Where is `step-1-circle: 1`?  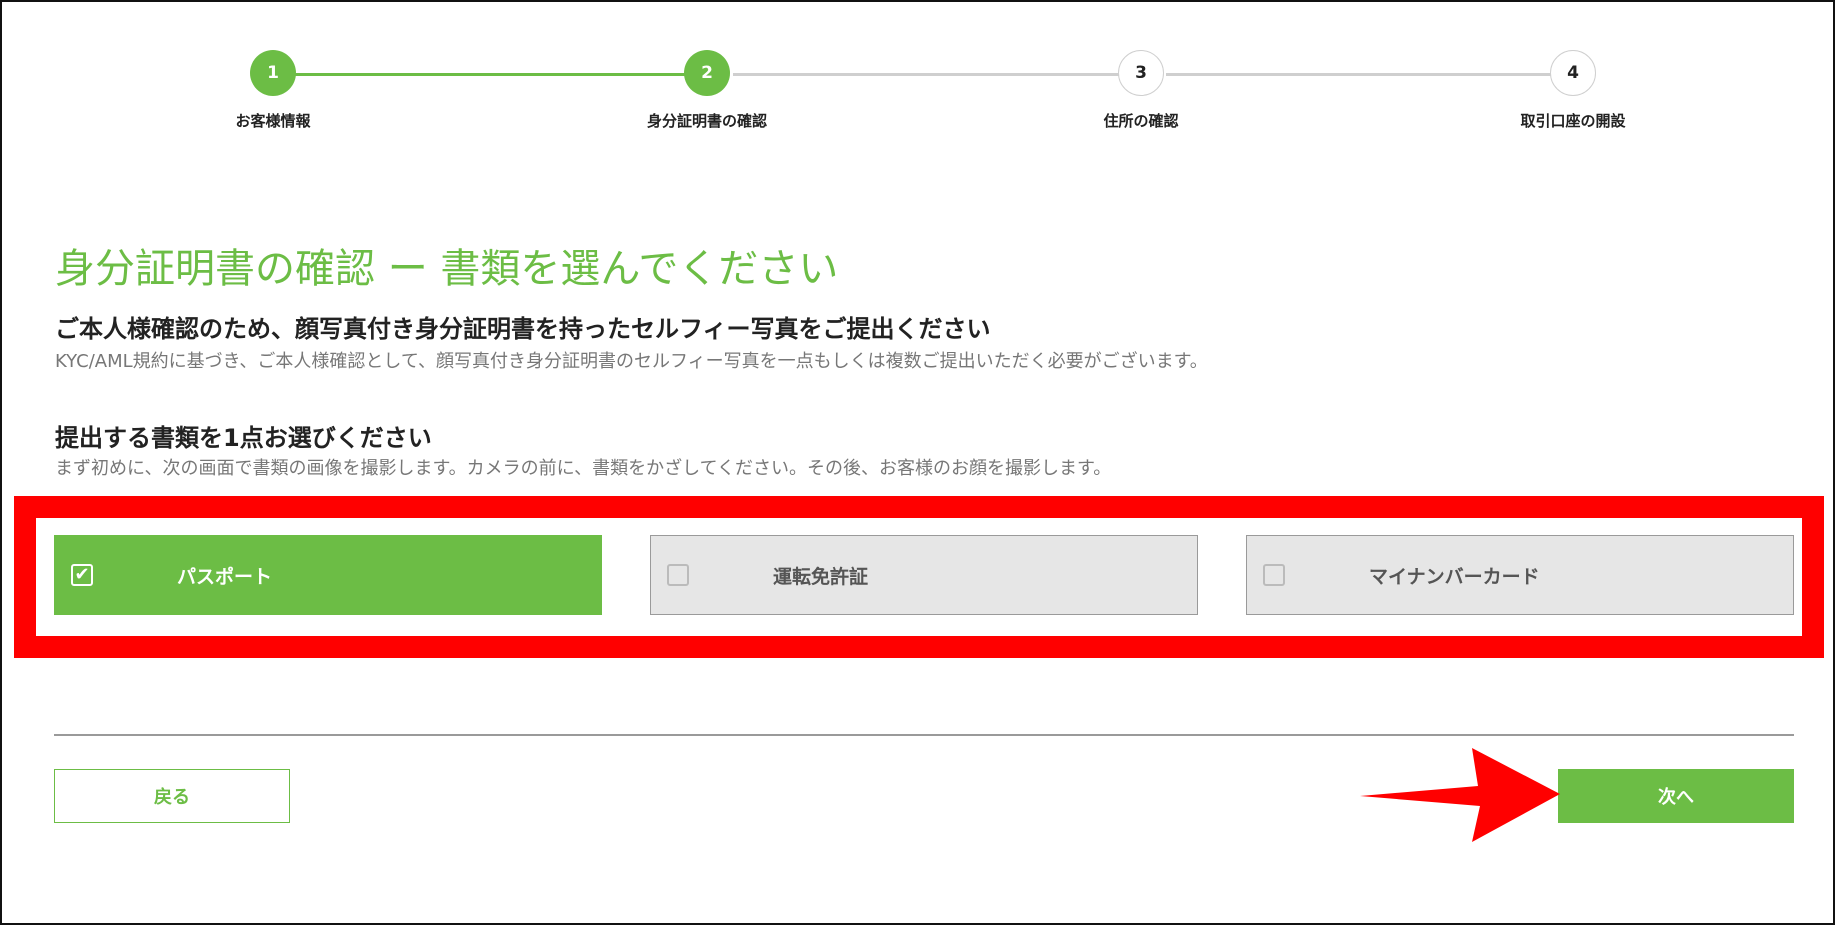
step-1-circle: 1 is located at coordinates (273, 73).